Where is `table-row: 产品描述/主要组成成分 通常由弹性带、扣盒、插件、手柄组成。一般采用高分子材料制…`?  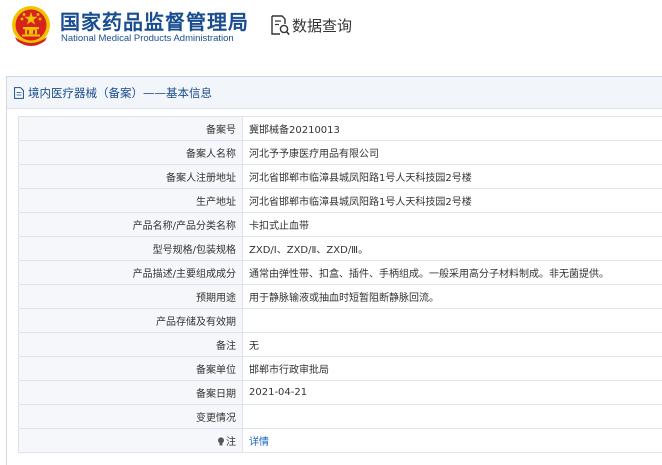 table-row: 产品描述/主要组成成分 通常由弹性带、扣盒、插件、手柄组成。一般采用高分子材料制… is located at coordinates (340, 272).